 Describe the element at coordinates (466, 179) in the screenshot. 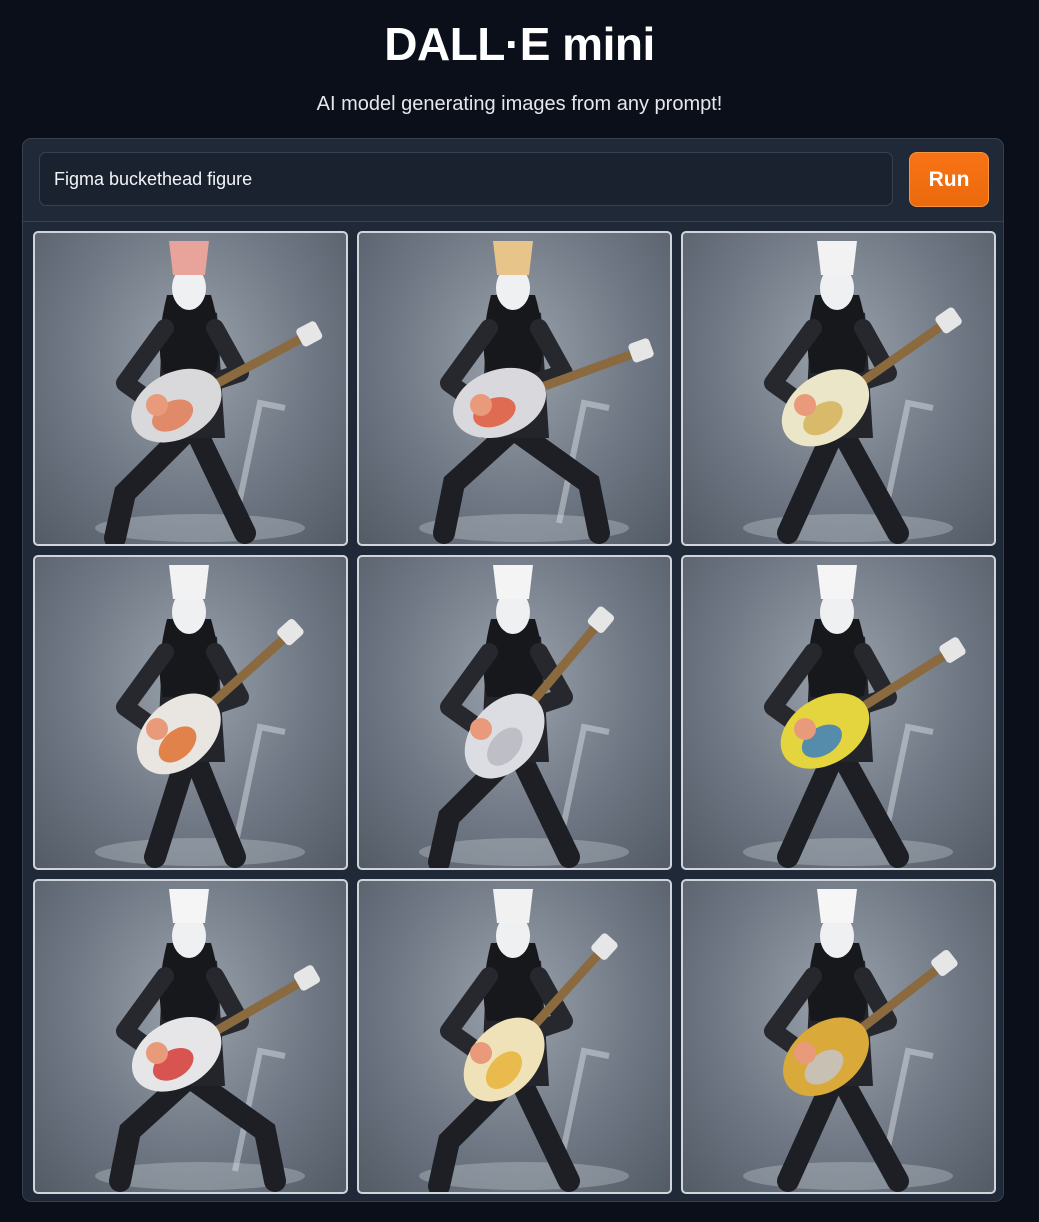

I see `prompt-input` at that location.